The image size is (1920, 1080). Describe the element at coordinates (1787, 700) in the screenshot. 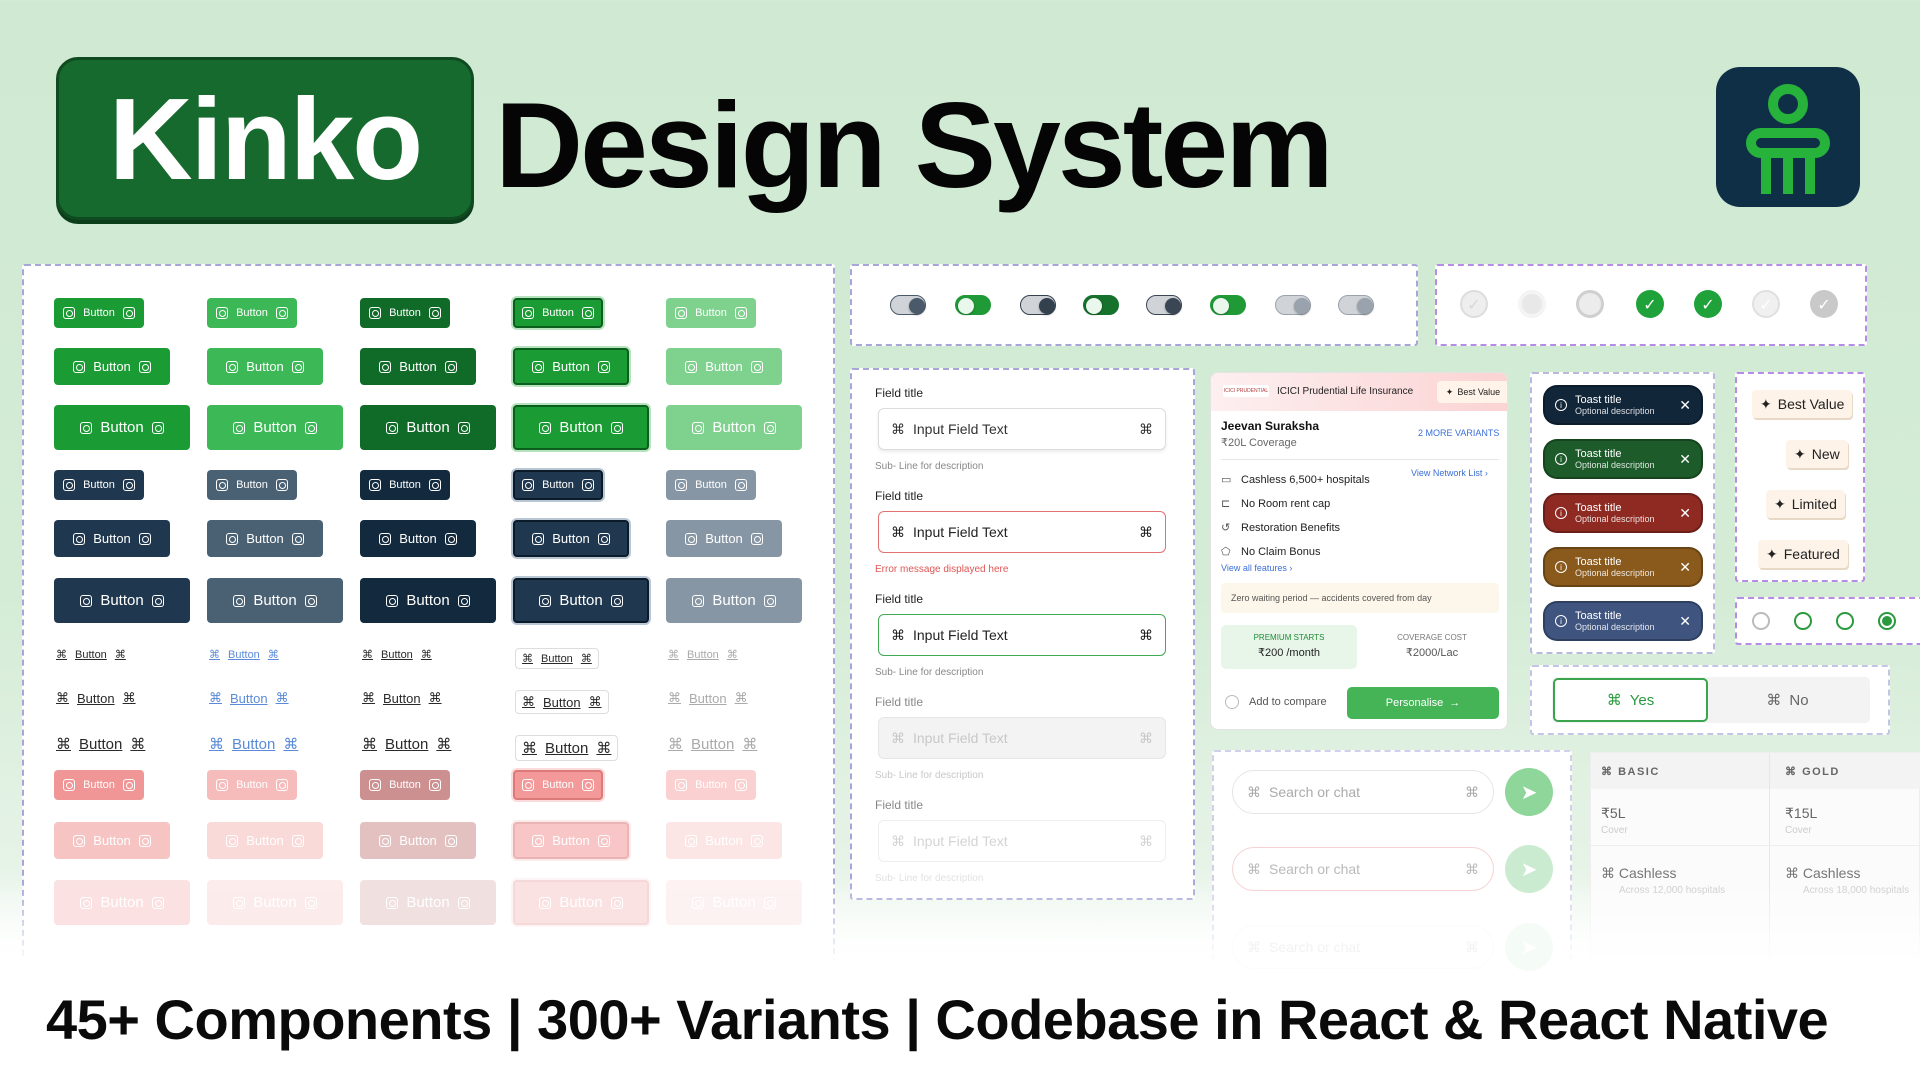

I see `segment-no: ⌘ No` at that location.